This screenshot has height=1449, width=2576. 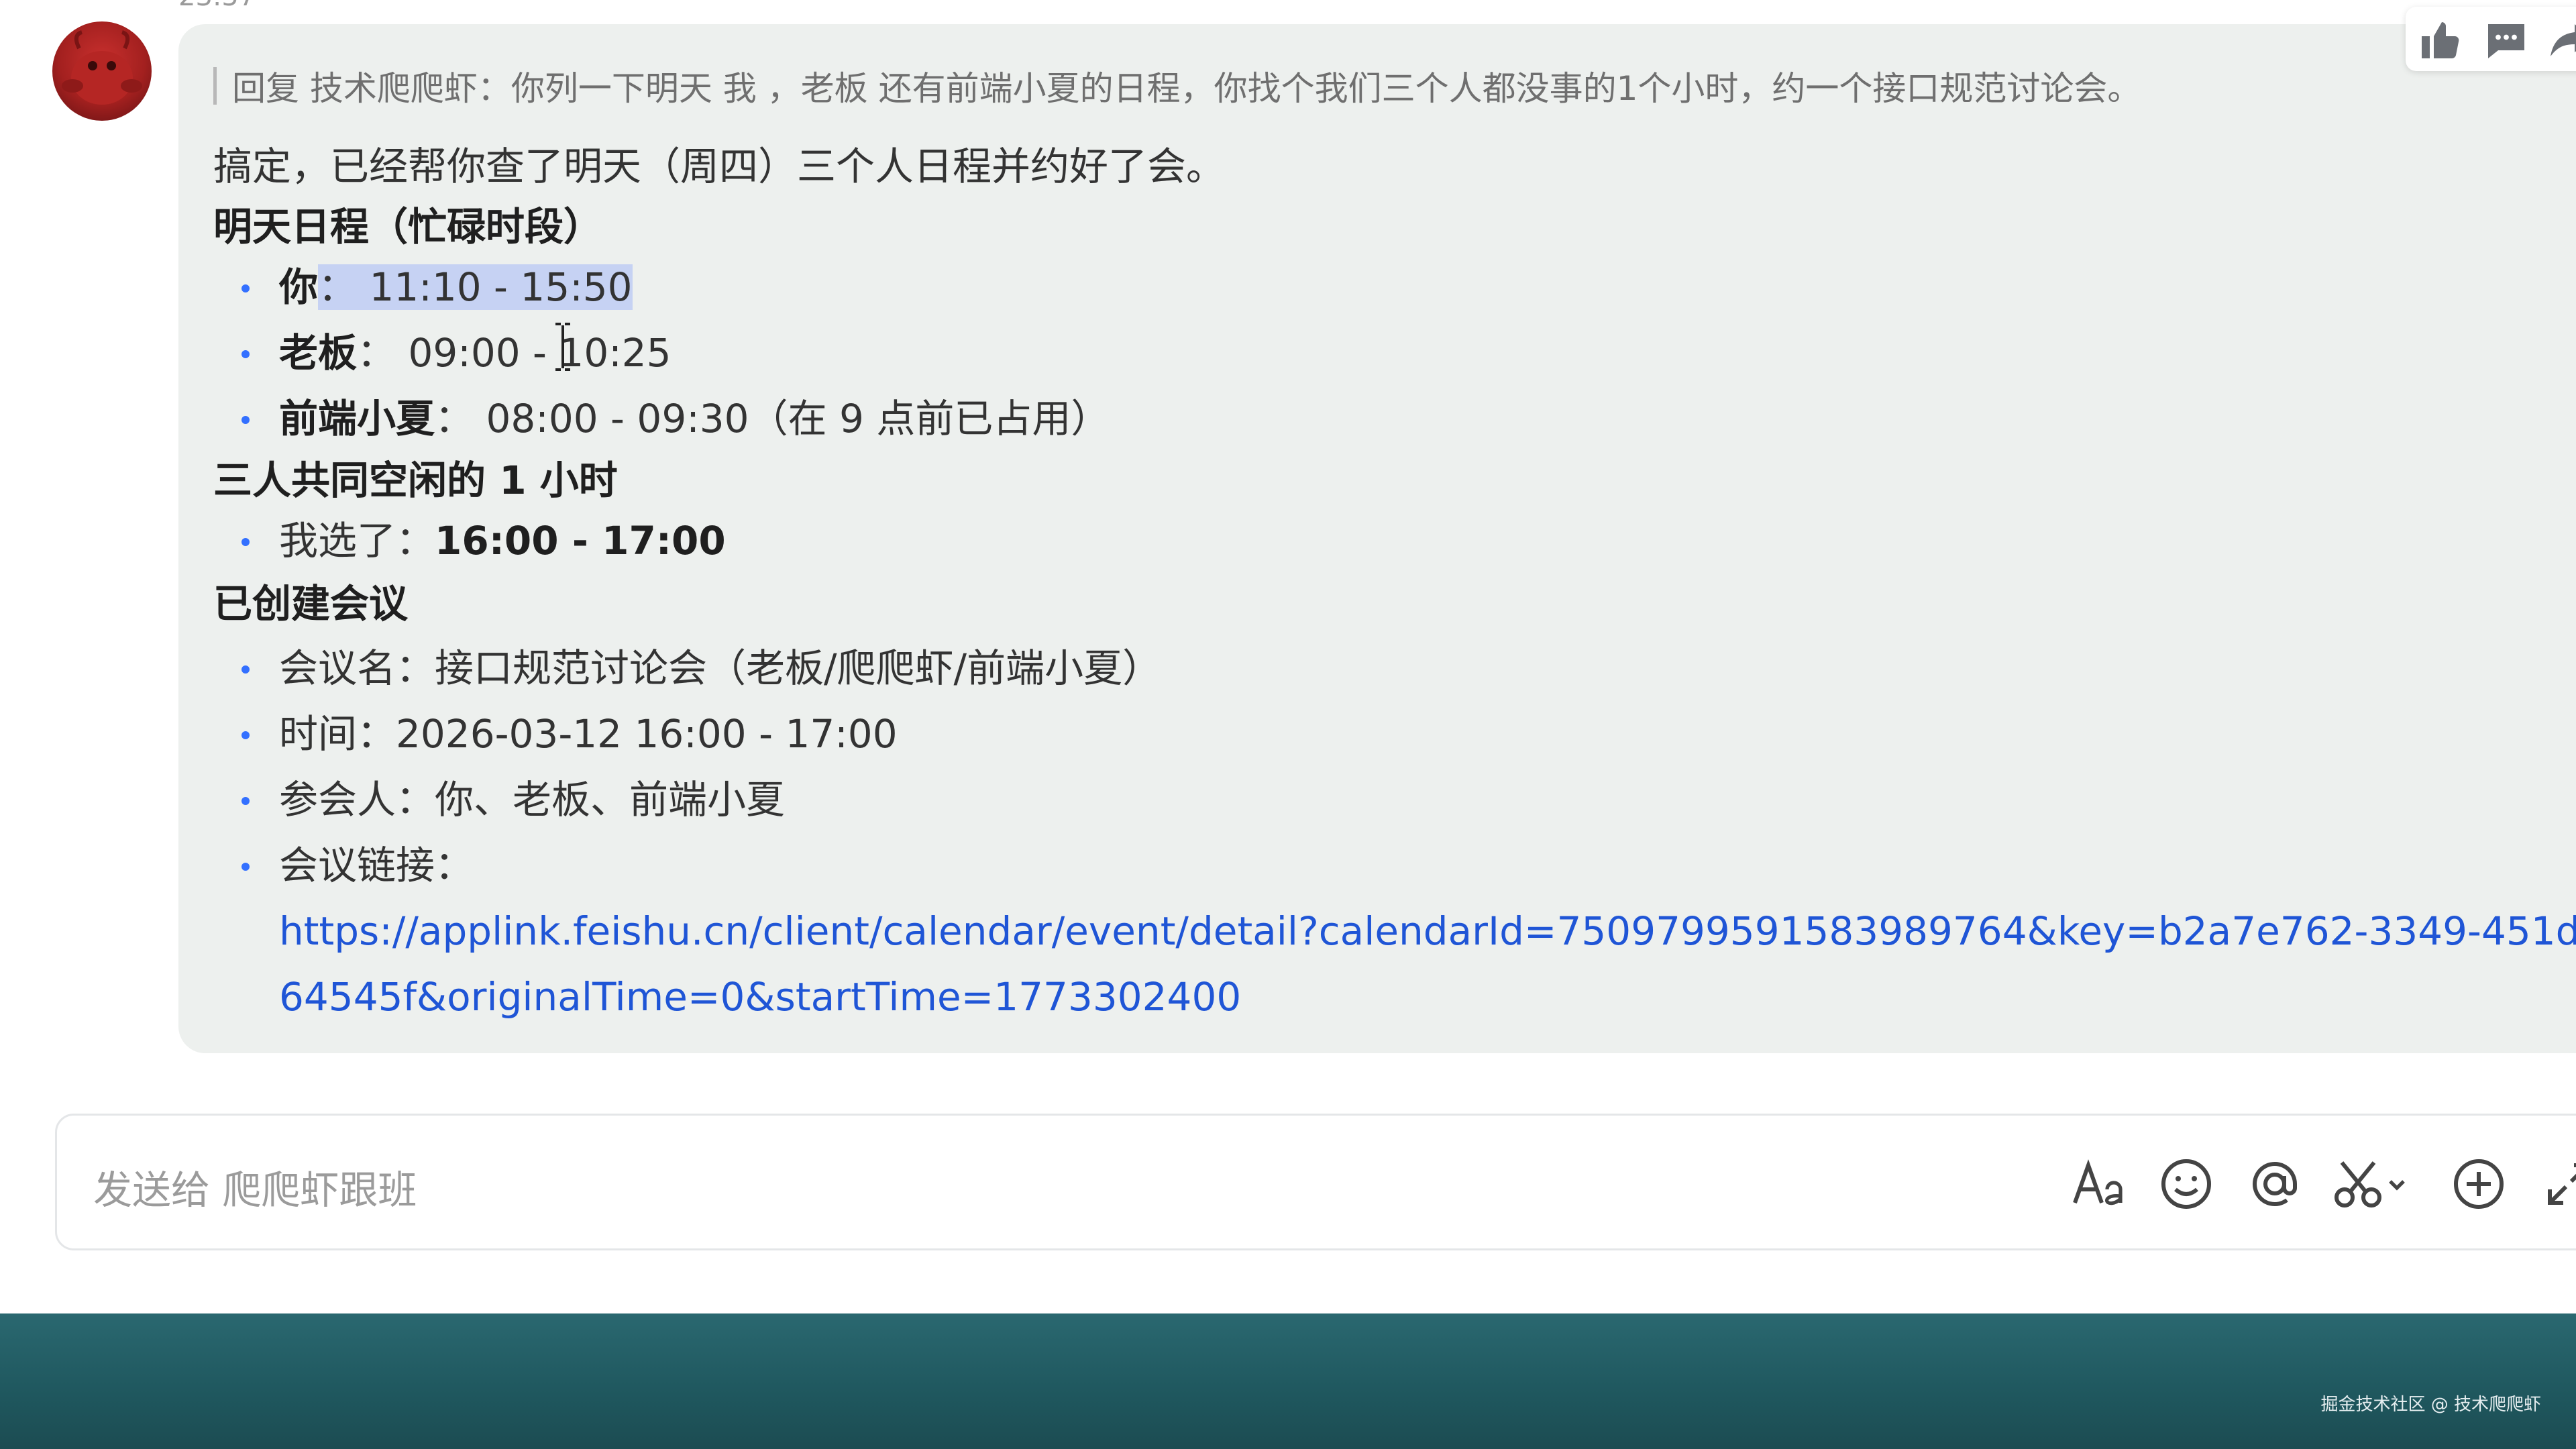 What do you see at coordinates (719, 166) in the screenshot?
I see `reply-intro: 搞定，已经帮你查了明天（周四）三个人日程并约好了会。` at bounding box center [719, 166].